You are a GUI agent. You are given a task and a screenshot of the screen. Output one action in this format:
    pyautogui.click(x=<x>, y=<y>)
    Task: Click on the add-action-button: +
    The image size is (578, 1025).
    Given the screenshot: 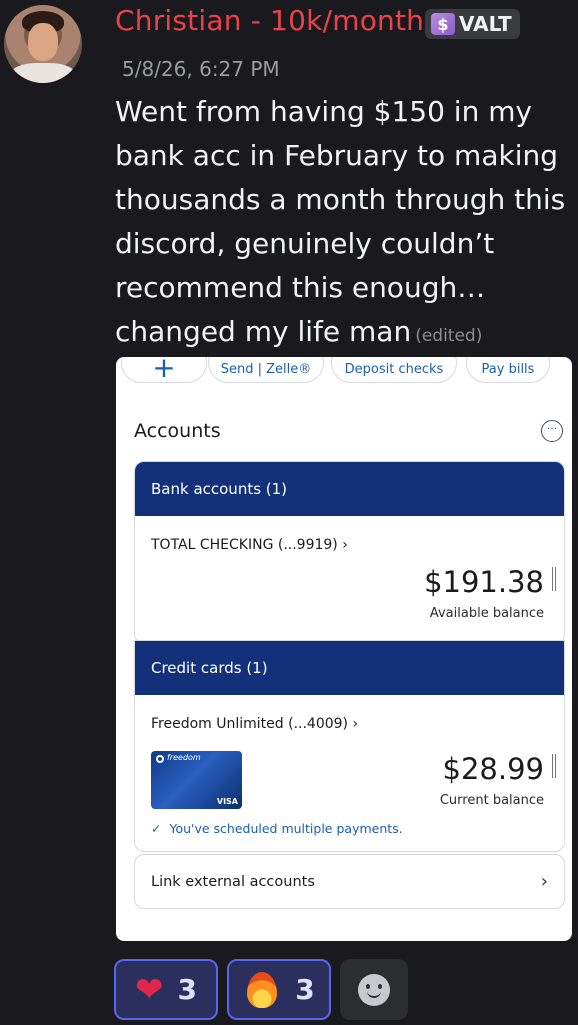 What is the action you would take?
    pyautogui.click(x=164, y=370)
    